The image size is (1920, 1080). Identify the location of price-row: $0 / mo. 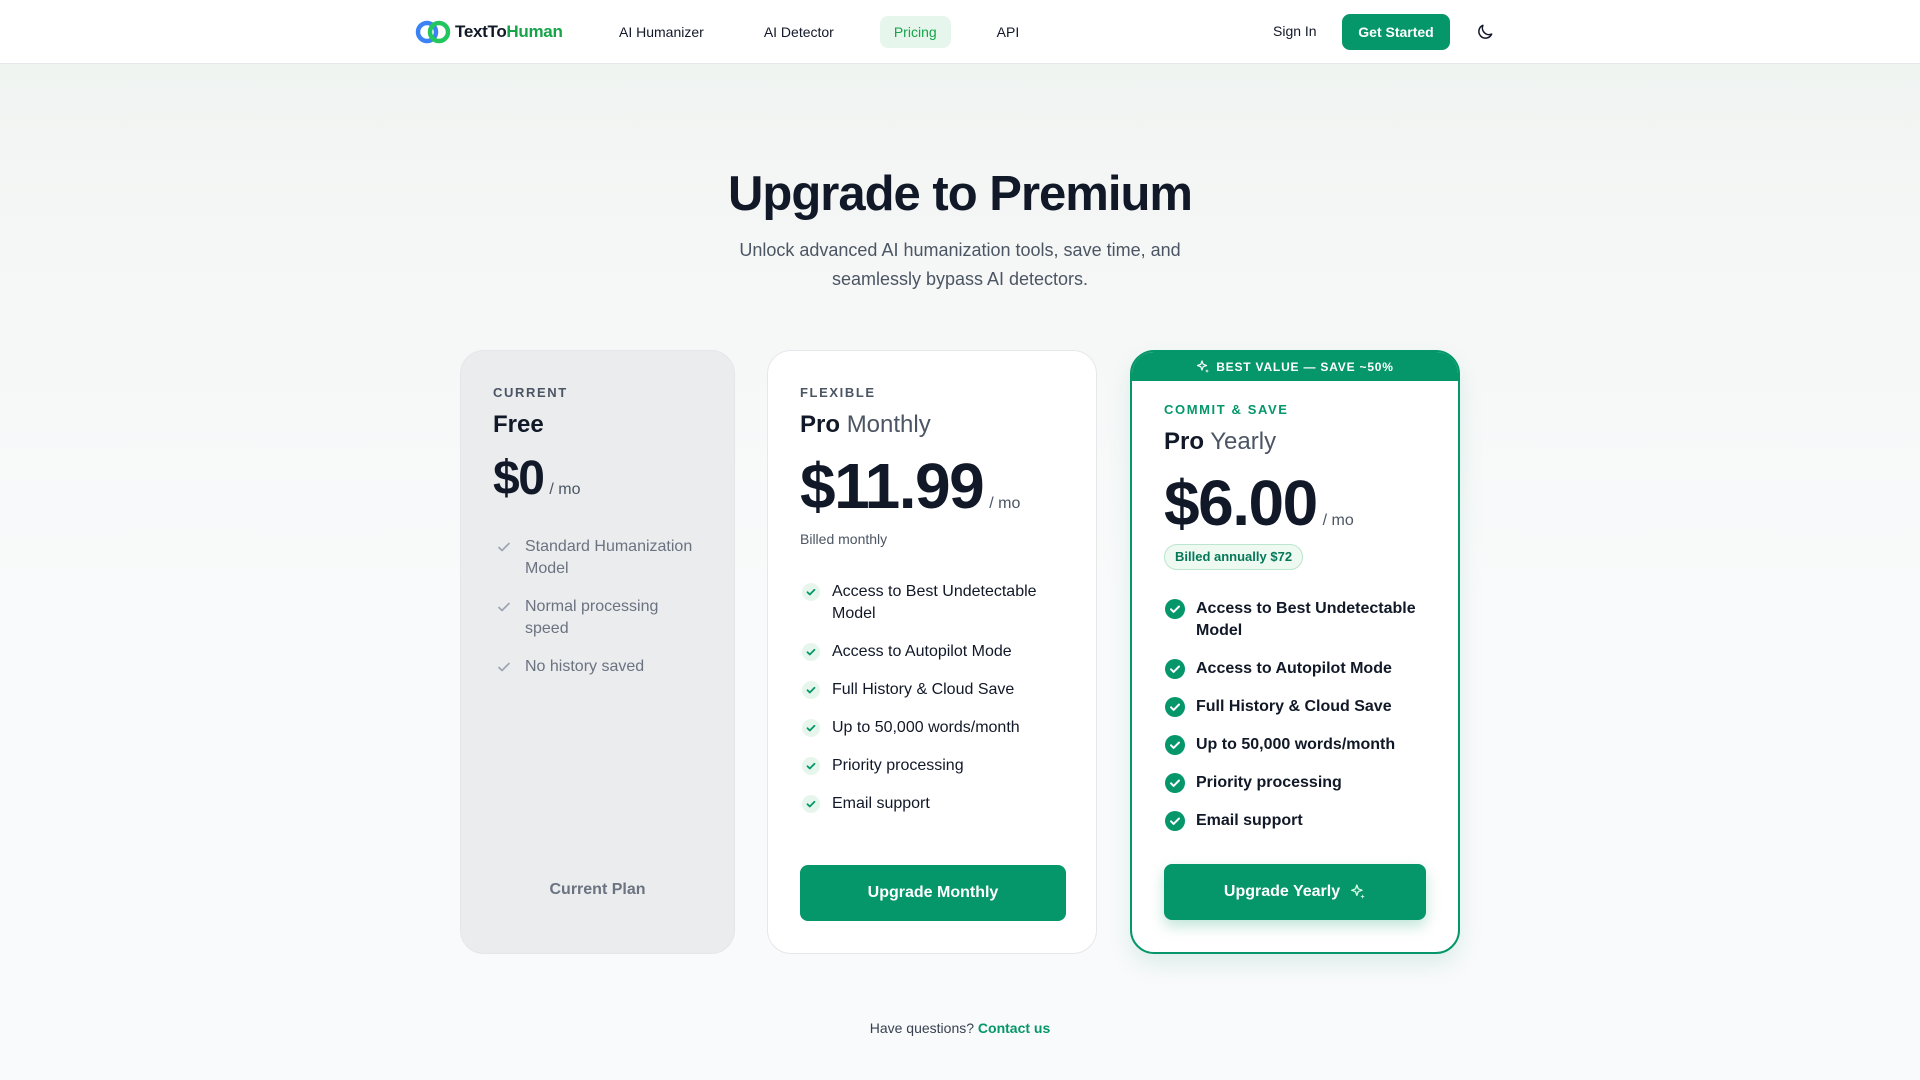
(537, 478).